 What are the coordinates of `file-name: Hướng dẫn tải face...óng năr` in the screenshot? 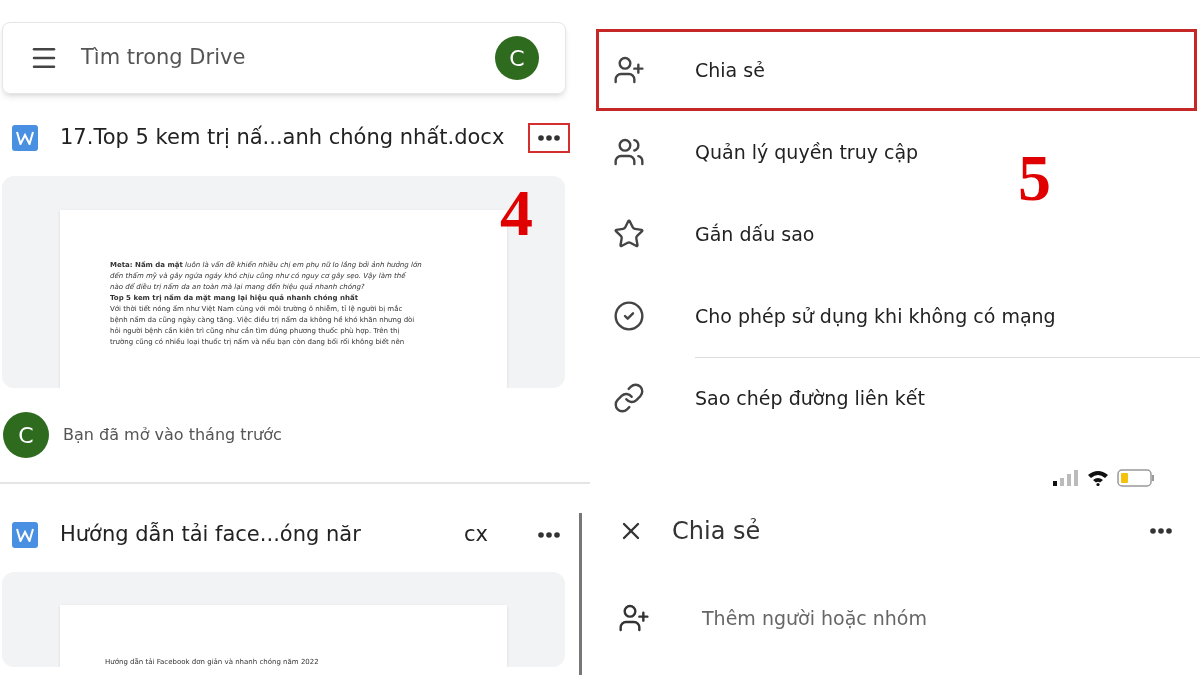 It's located at (210, 535).